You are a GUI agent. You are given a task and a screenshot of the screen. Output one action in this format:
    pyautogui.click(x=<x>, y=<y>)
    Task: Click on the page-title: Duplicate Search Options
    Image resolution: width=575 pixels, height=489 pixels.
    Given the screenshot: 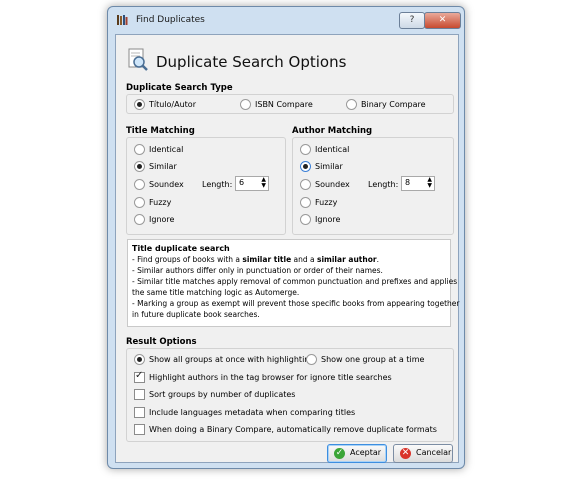 What is the action you would take?
    pyautogui.click(x=251, y=62)
    